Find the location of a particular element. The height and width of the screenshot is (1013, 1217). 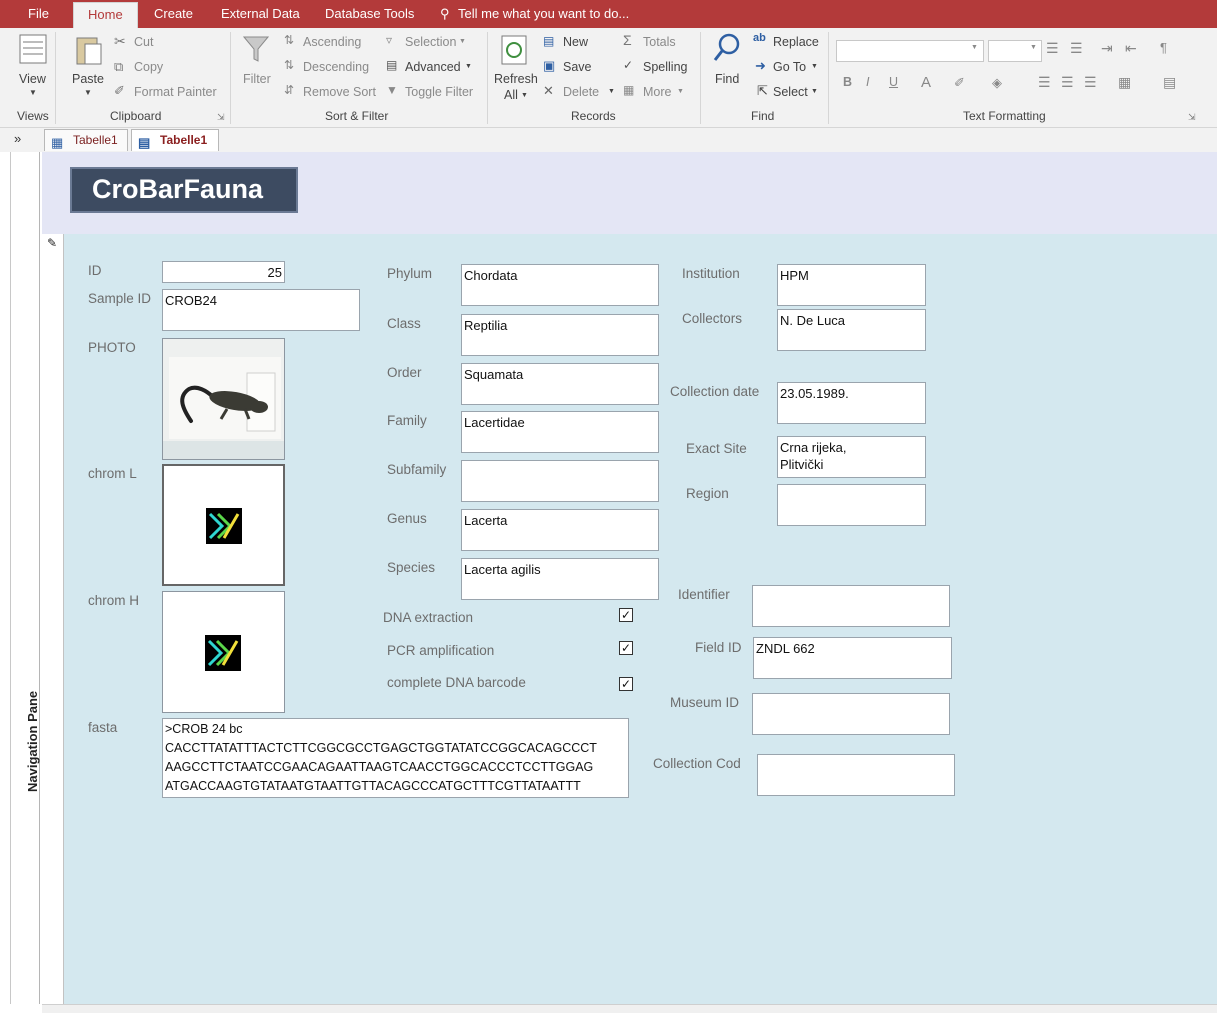

bold-button: B is located at coordinates (847, 82).